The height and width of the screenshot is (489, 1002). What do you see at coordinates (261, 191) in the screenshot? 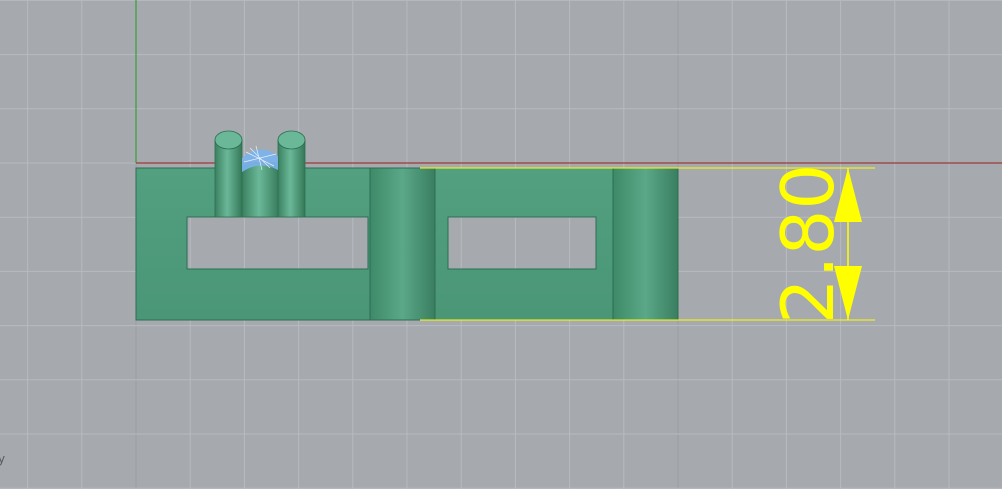
I see `pin-center` at bounding box center [261, 191].